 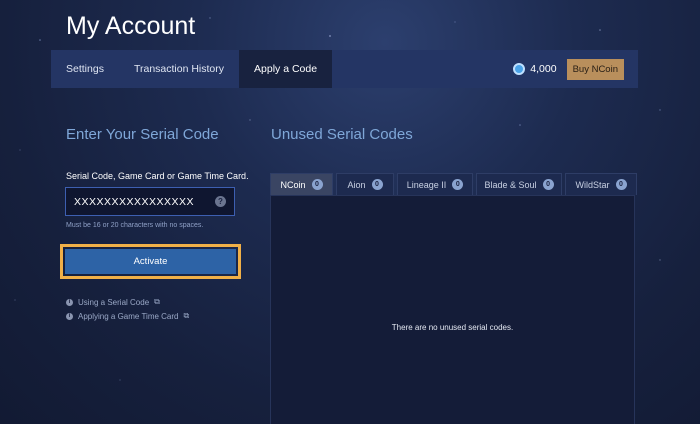 I want to click on tab-lineage-ii: Lineage II 0, so click(x=435, y=184).